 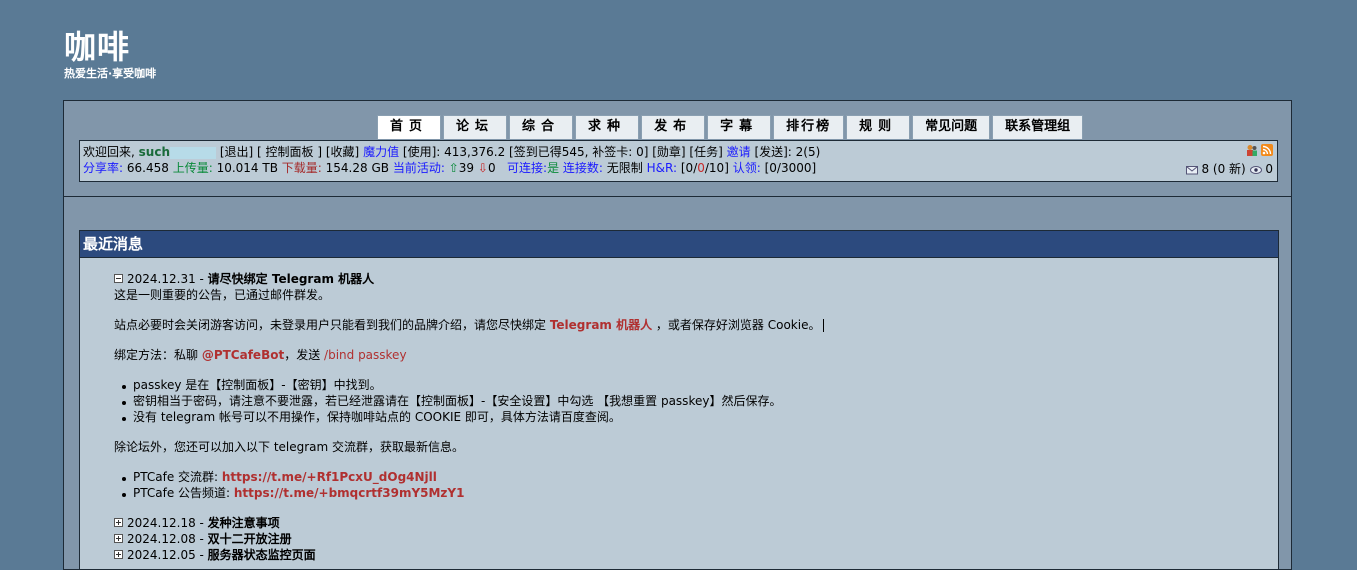 I want to click on upload-value: 10.014 TB, so click(x=247, y=168).